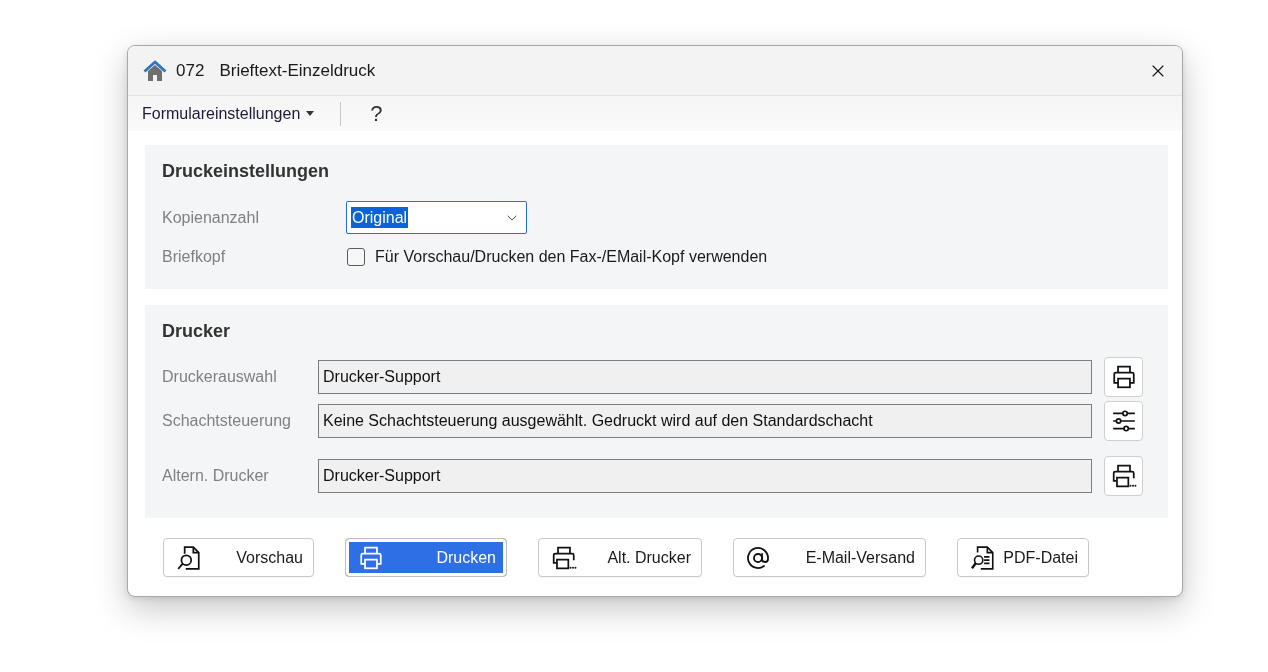  I want to click on checkbox-label: Für Vorschau/Drucken den Fax-/EMail-Kopf verwenden, so click(571, 257).